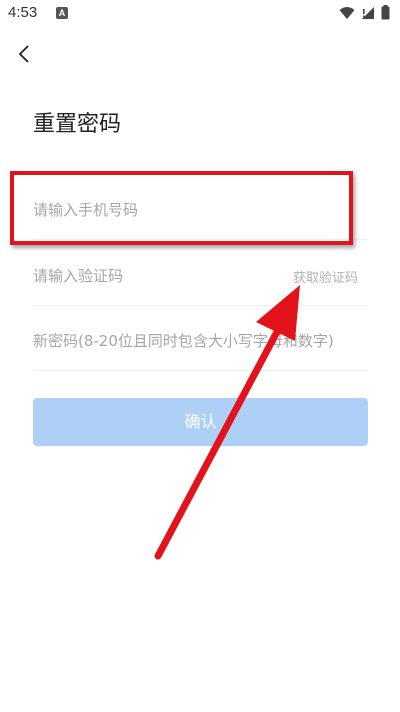  What do you see at coordinates (325, 276) in the screenshot?
I see `get-code-button: 获取验证码` at bounding box center [325, 276].